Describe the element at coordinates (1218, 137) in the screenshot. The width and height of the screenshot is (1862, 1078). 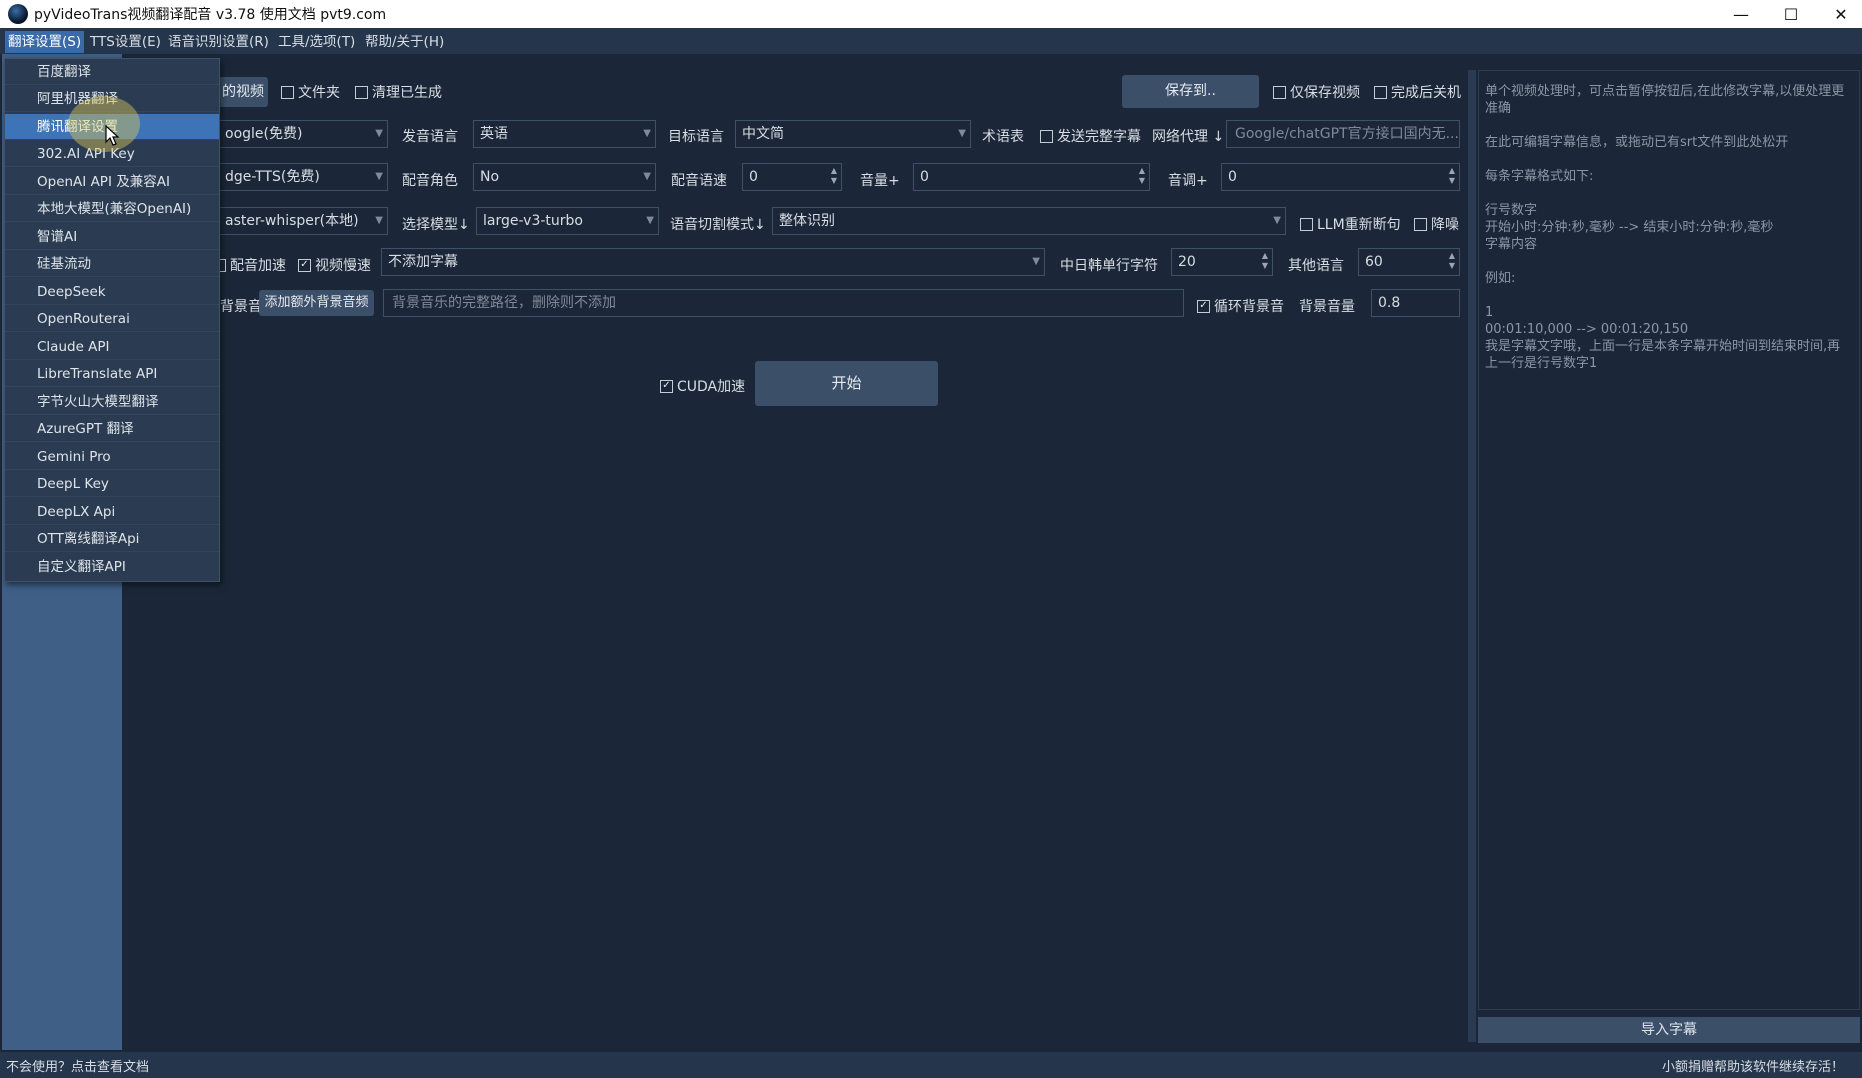
I see `link-icon: ↓` at that location.